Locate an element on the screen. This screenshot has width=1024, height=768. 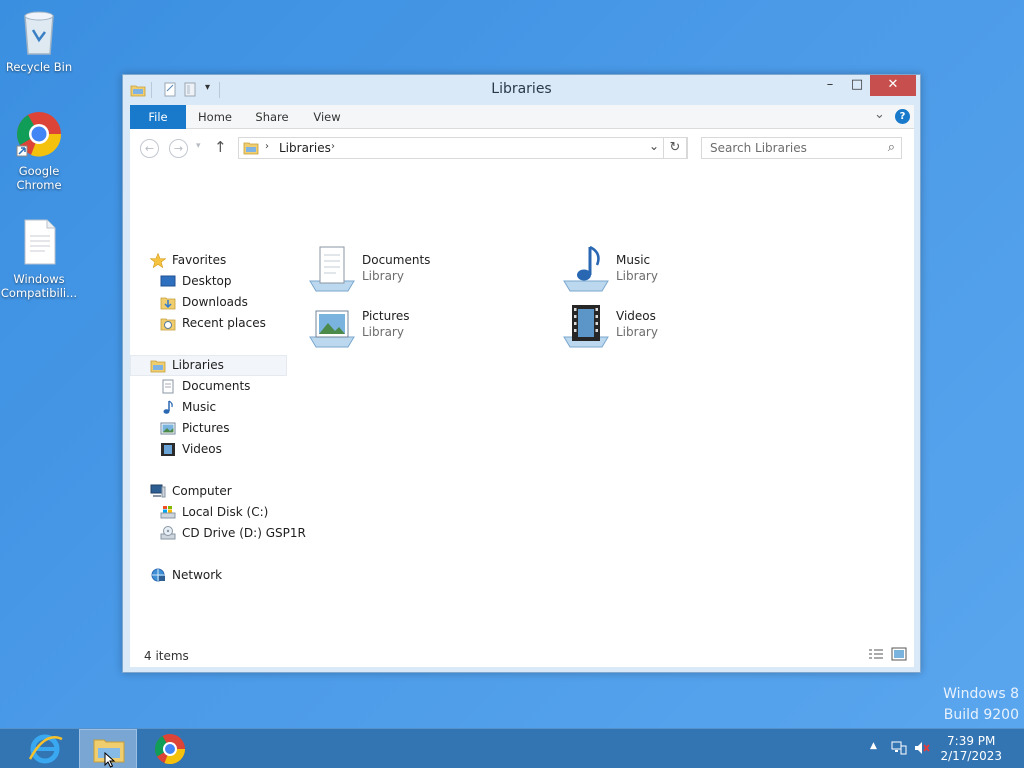
recent-locations-icon: ▾ is located at coordinates (198, 146).